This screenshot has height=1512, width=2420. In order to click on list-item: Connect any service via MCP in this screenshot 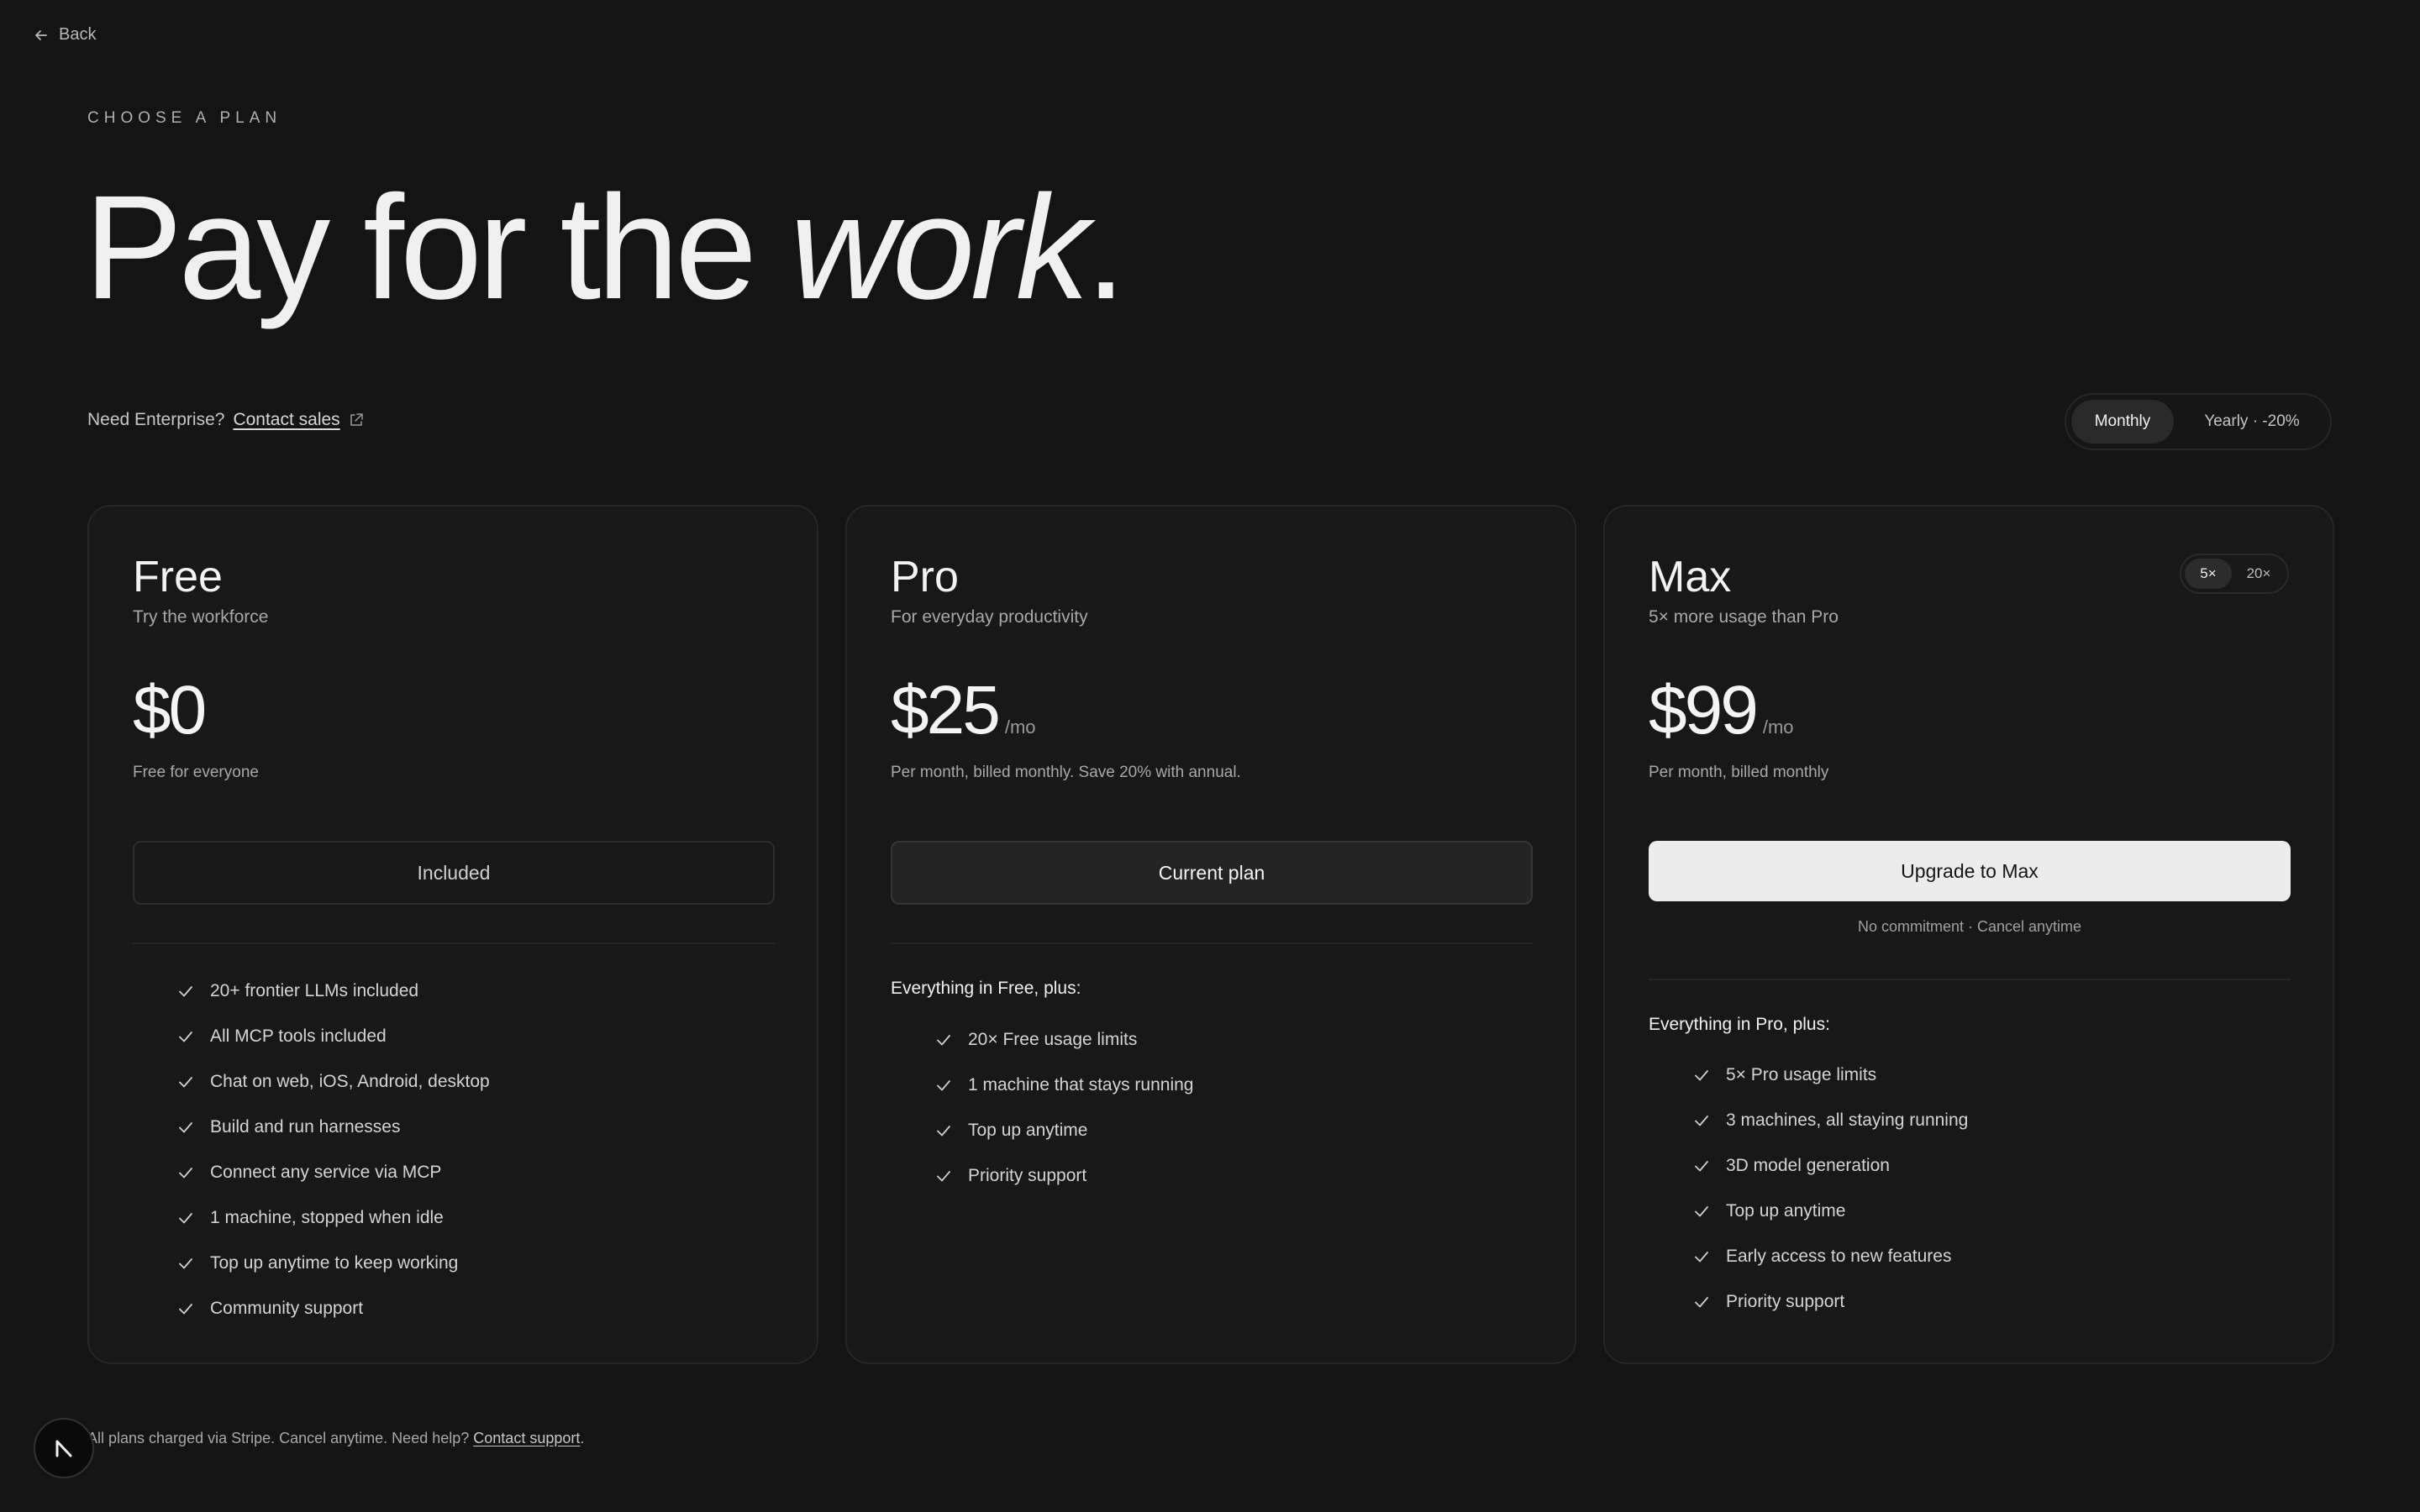, I will do `click(333, 1172)`.